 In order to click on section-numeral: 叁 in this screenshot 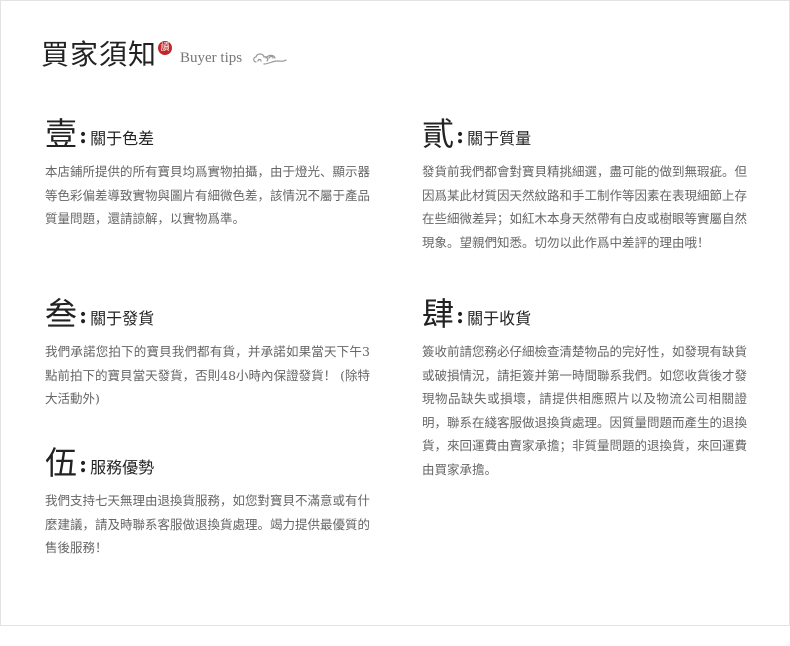, I will do `click(61, 314)`.